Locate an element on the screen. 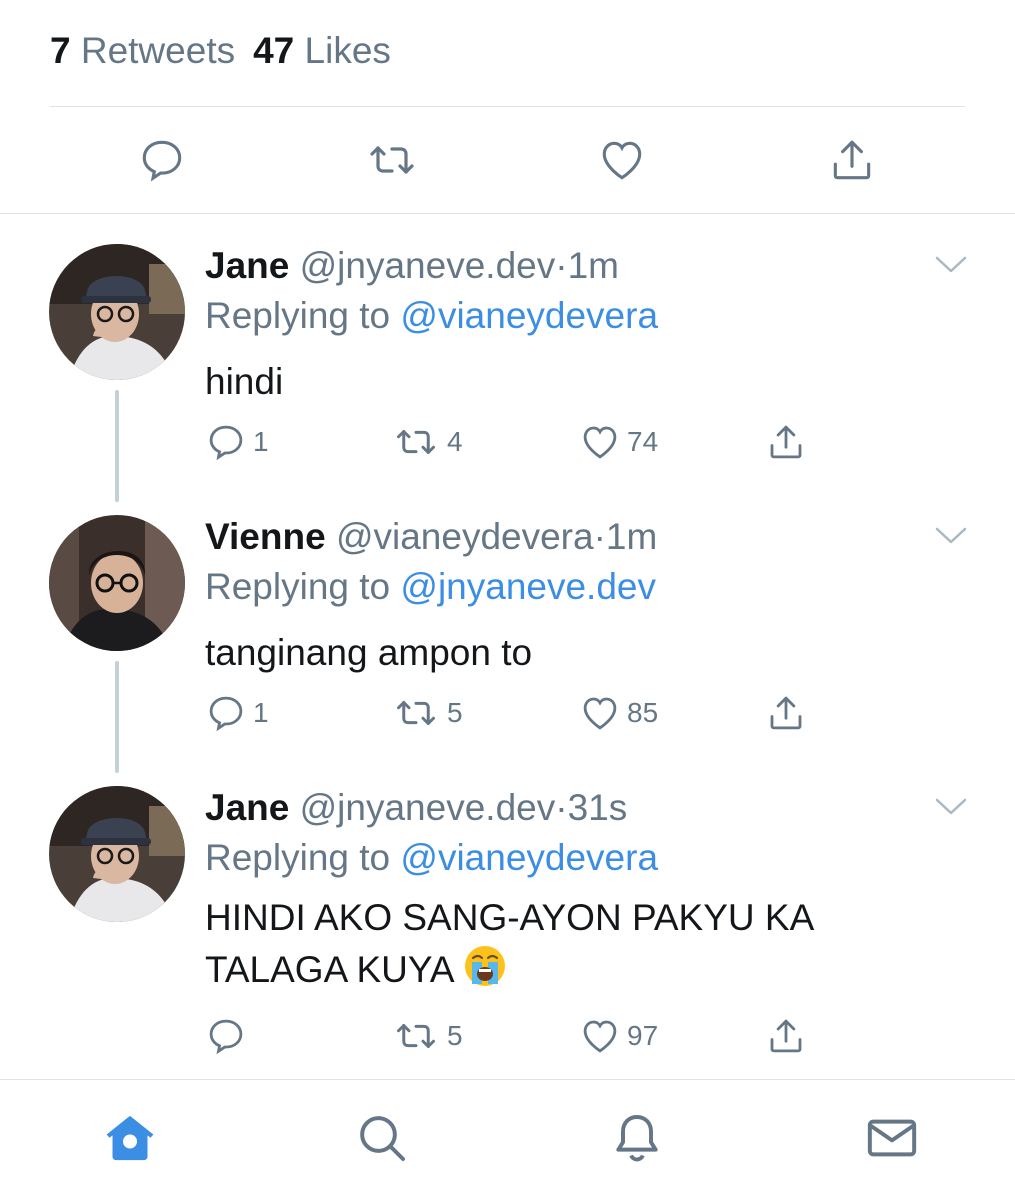 This screenshot has height=1200, width=1015. display-name: Vienne is located at coordinates (265, 536).